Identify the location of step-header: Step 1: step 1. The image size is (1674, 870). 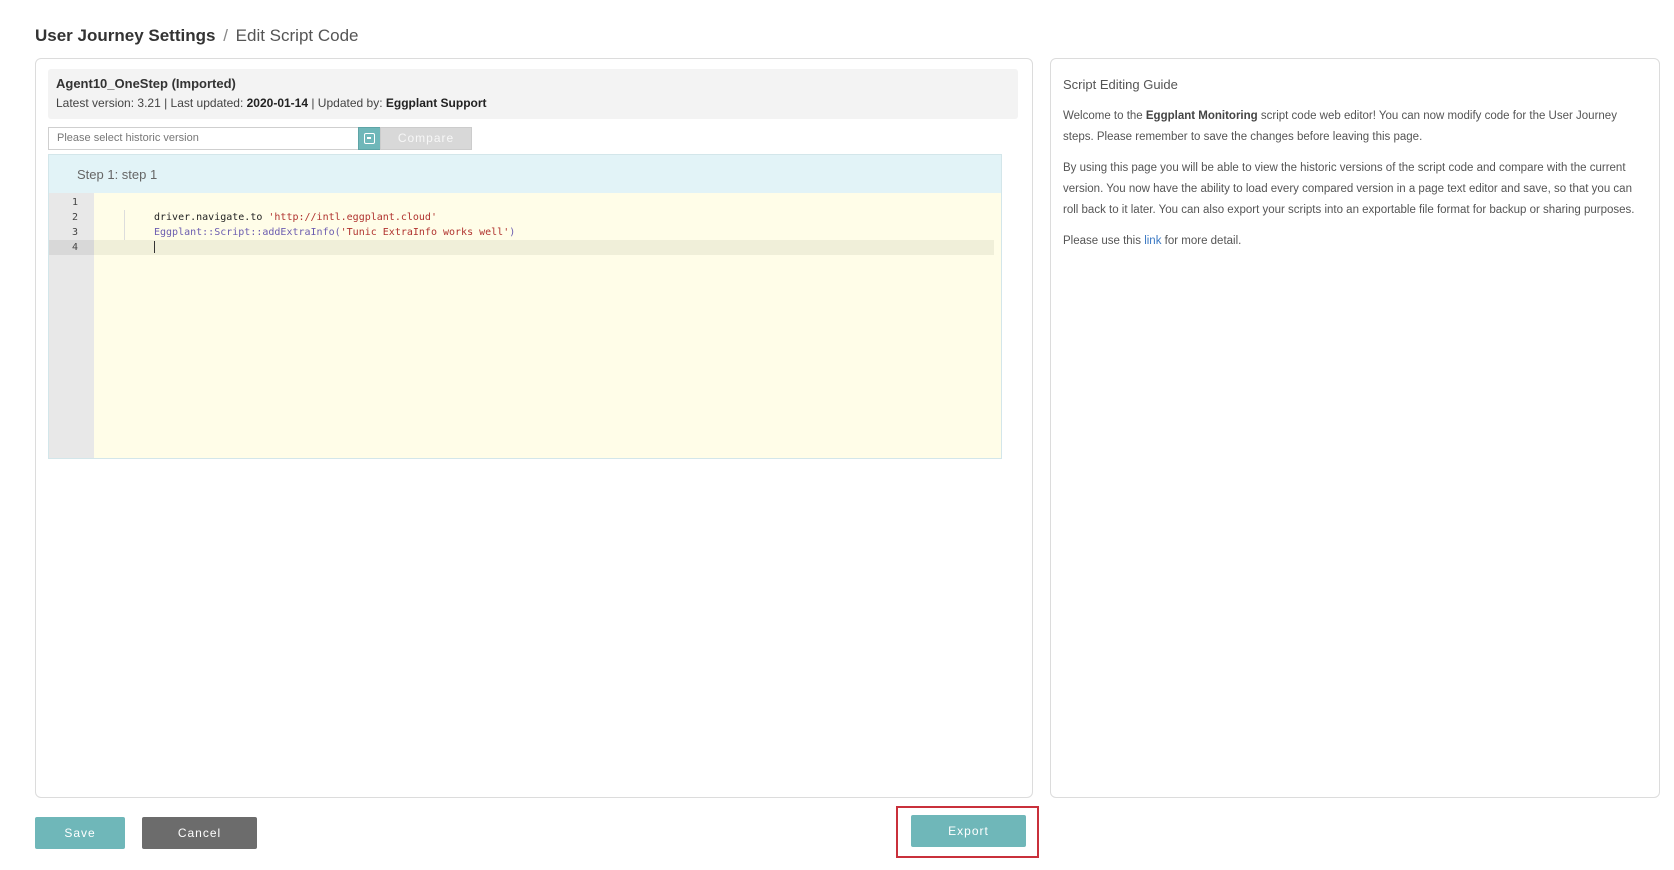
(525, 174).